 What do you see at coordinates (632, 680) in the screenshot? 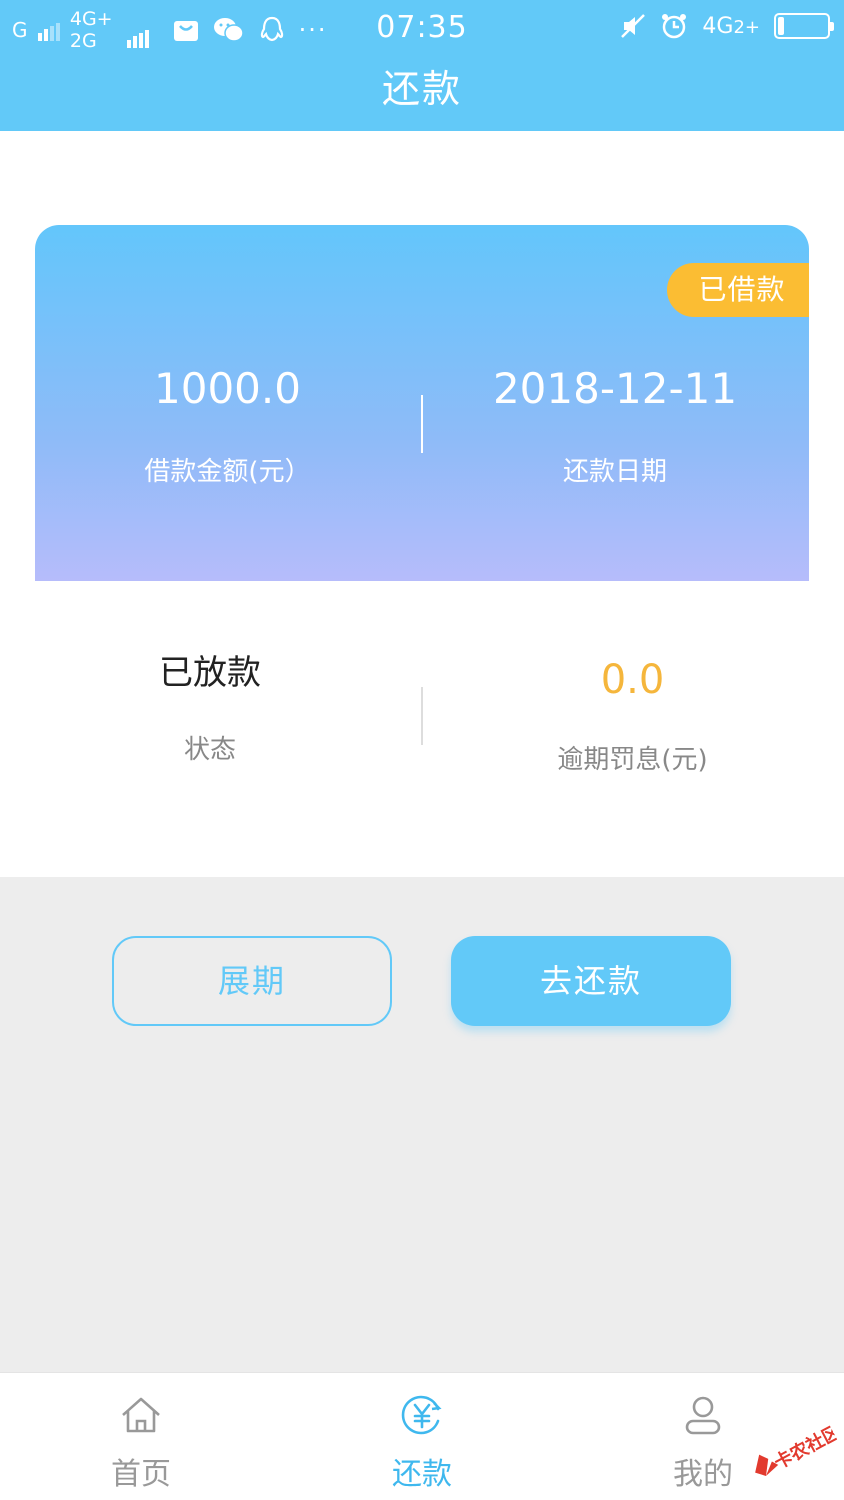
I see `penalty-value: 0.0` at bounding box center [632, 680].